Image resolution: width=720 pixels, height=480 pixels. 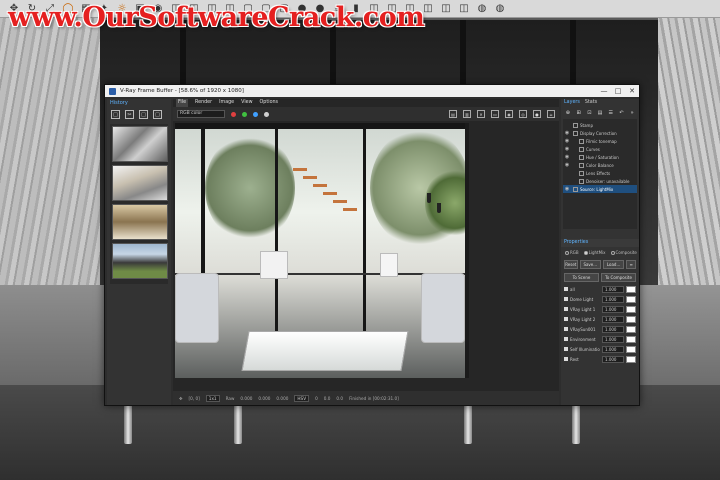 What do you see at coordinates (509, 114) in the screenshot?
I see `render-icon: ◉` at bounding box center [509, 114].